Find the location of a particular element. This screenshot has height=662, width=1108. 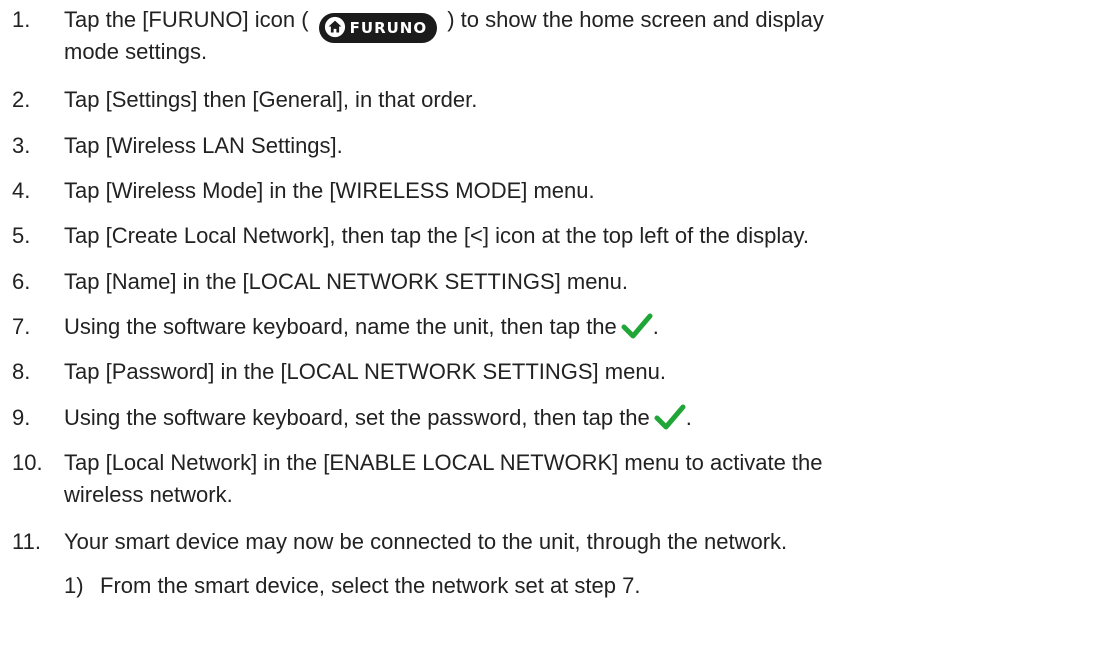

step-text-before: Tap the [FURUNO] icon ( is located at coordinates (186, 19).